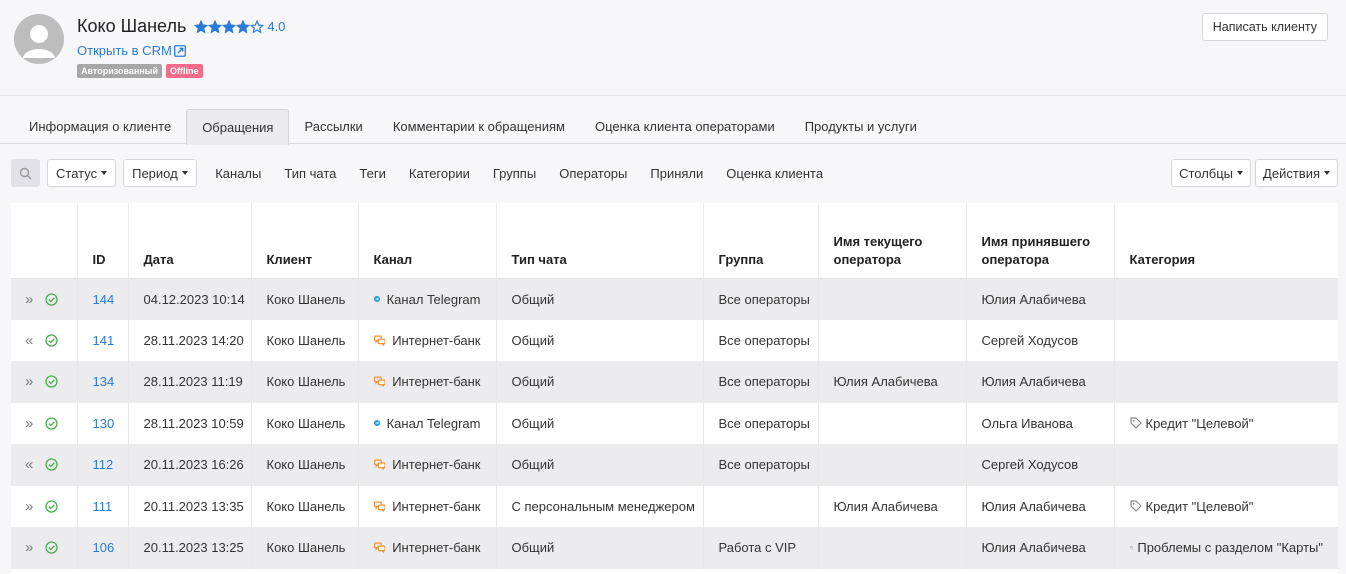 Image resolution: width=1346 pixels, height=574 pixels. What do you see at coordinates (190, 465) in the screenshot?
I see `date-cell: 20.11.2023 16:26` at bounding box center [190, 465].